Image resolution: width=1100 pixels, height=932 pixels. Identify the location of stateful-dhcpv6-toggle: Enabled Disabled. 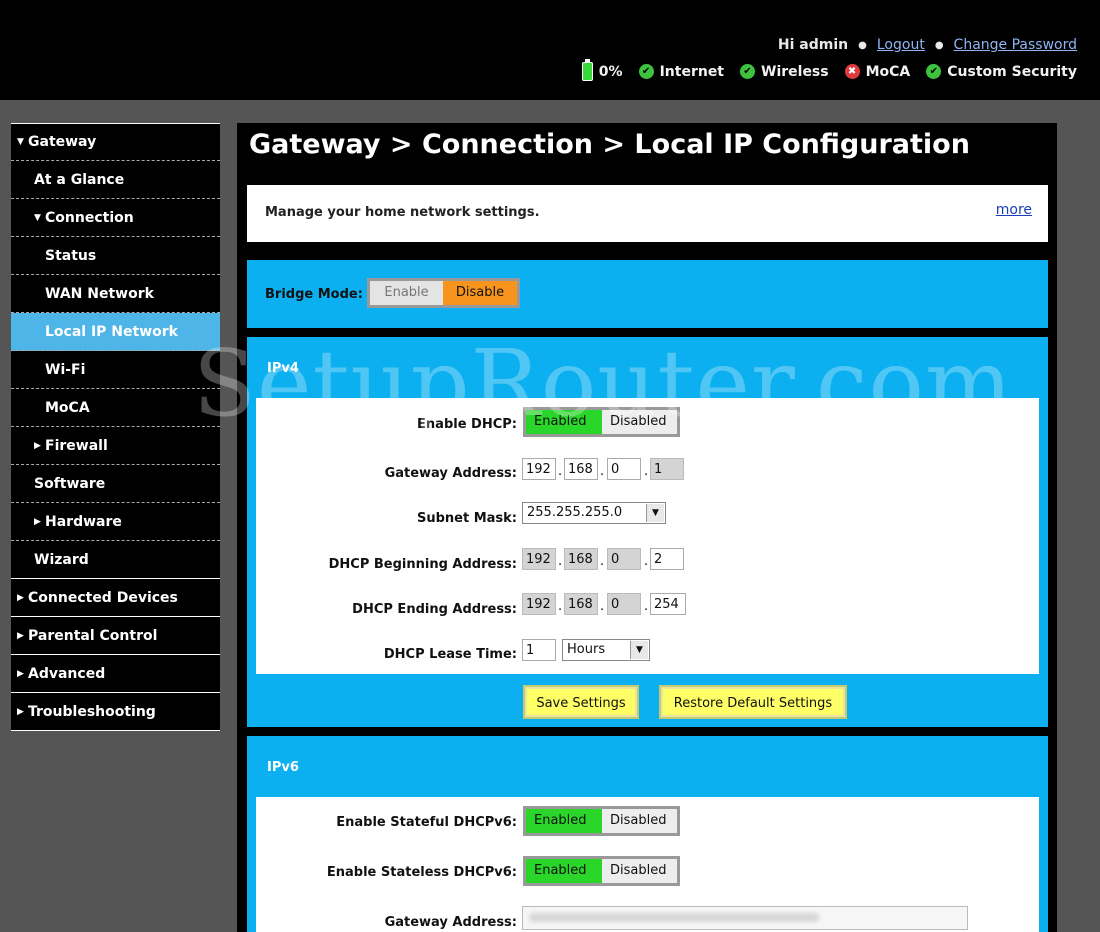
(601, 821).